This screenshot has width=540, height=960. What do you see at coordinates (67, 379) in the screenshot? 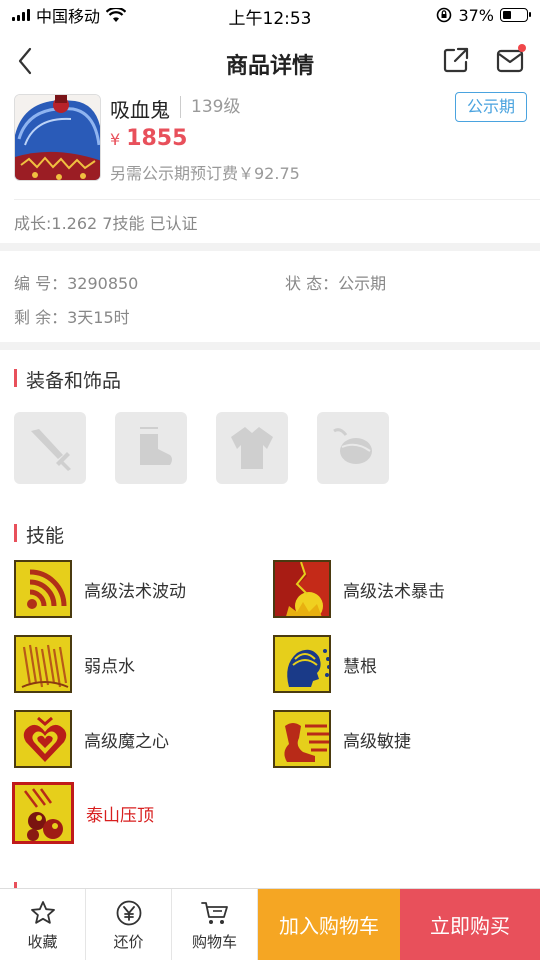
I see `equipment-section-title: 装备和饰品` at bounding box center [67, 379].